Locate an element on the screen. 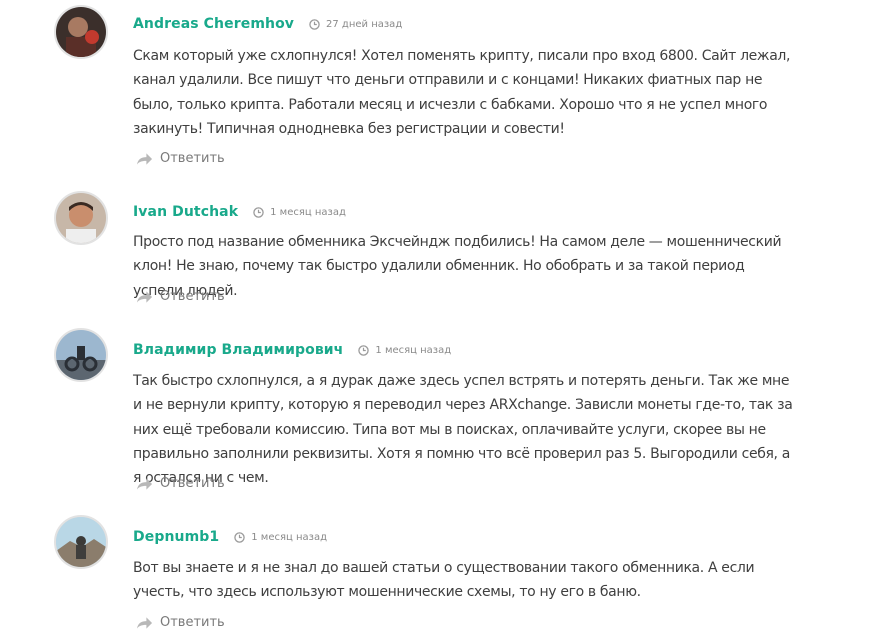 This screenshot has height=643, width=884. comment-author: Ivan Dutchak is located at coordinates (185, 212).